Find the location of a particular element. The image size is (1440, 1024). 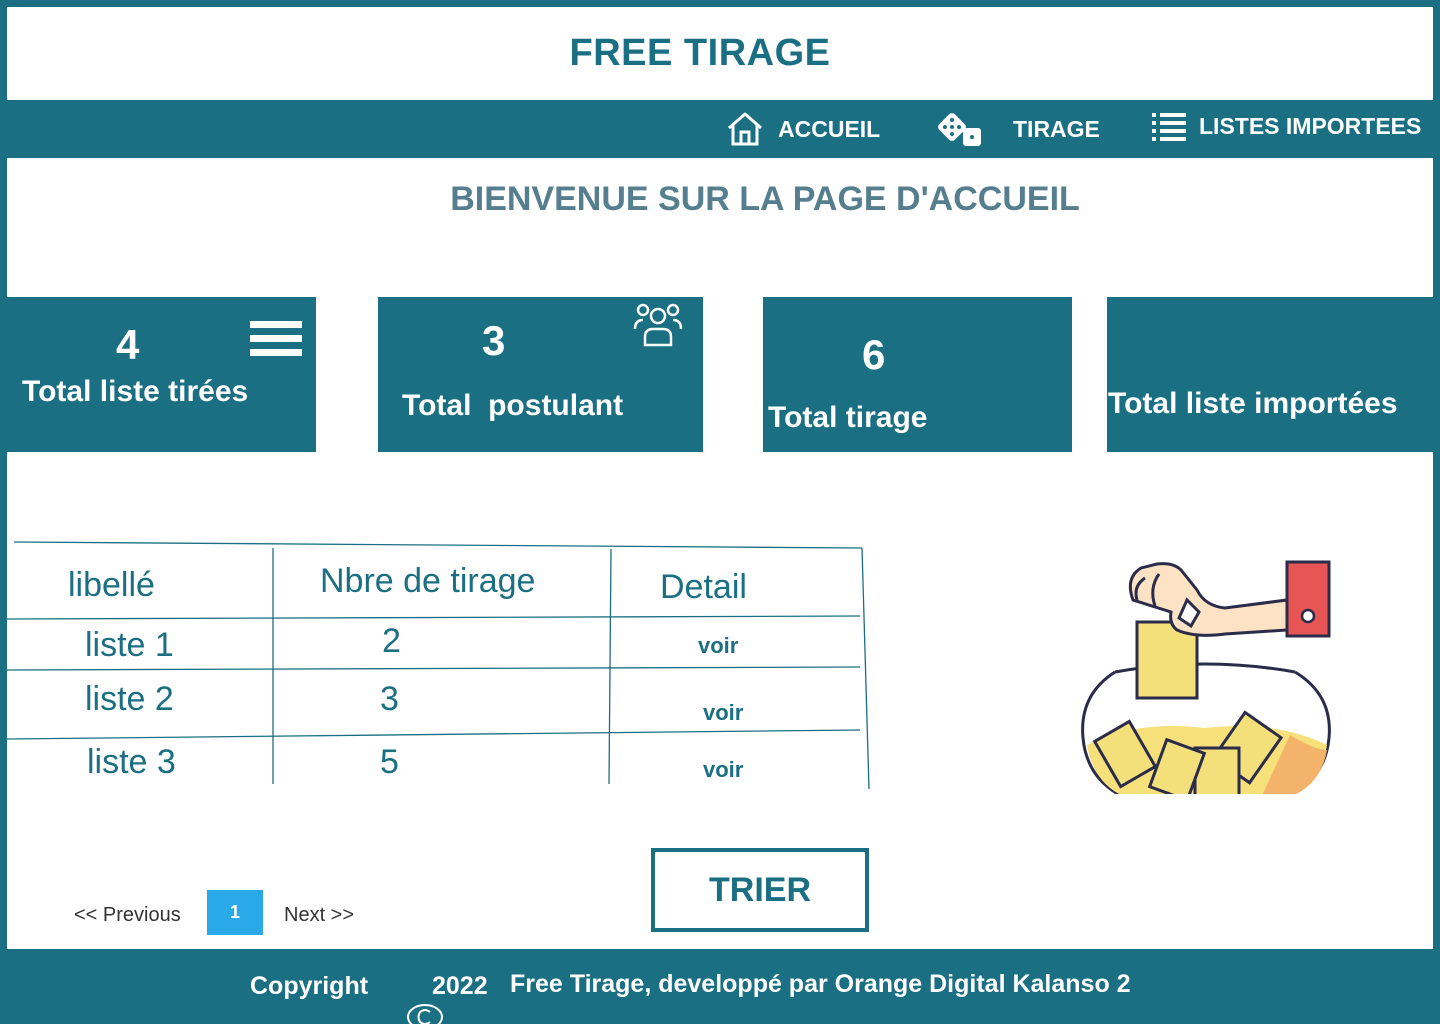

table-cell-nbre: 5 is located at coordinates (389, 762).